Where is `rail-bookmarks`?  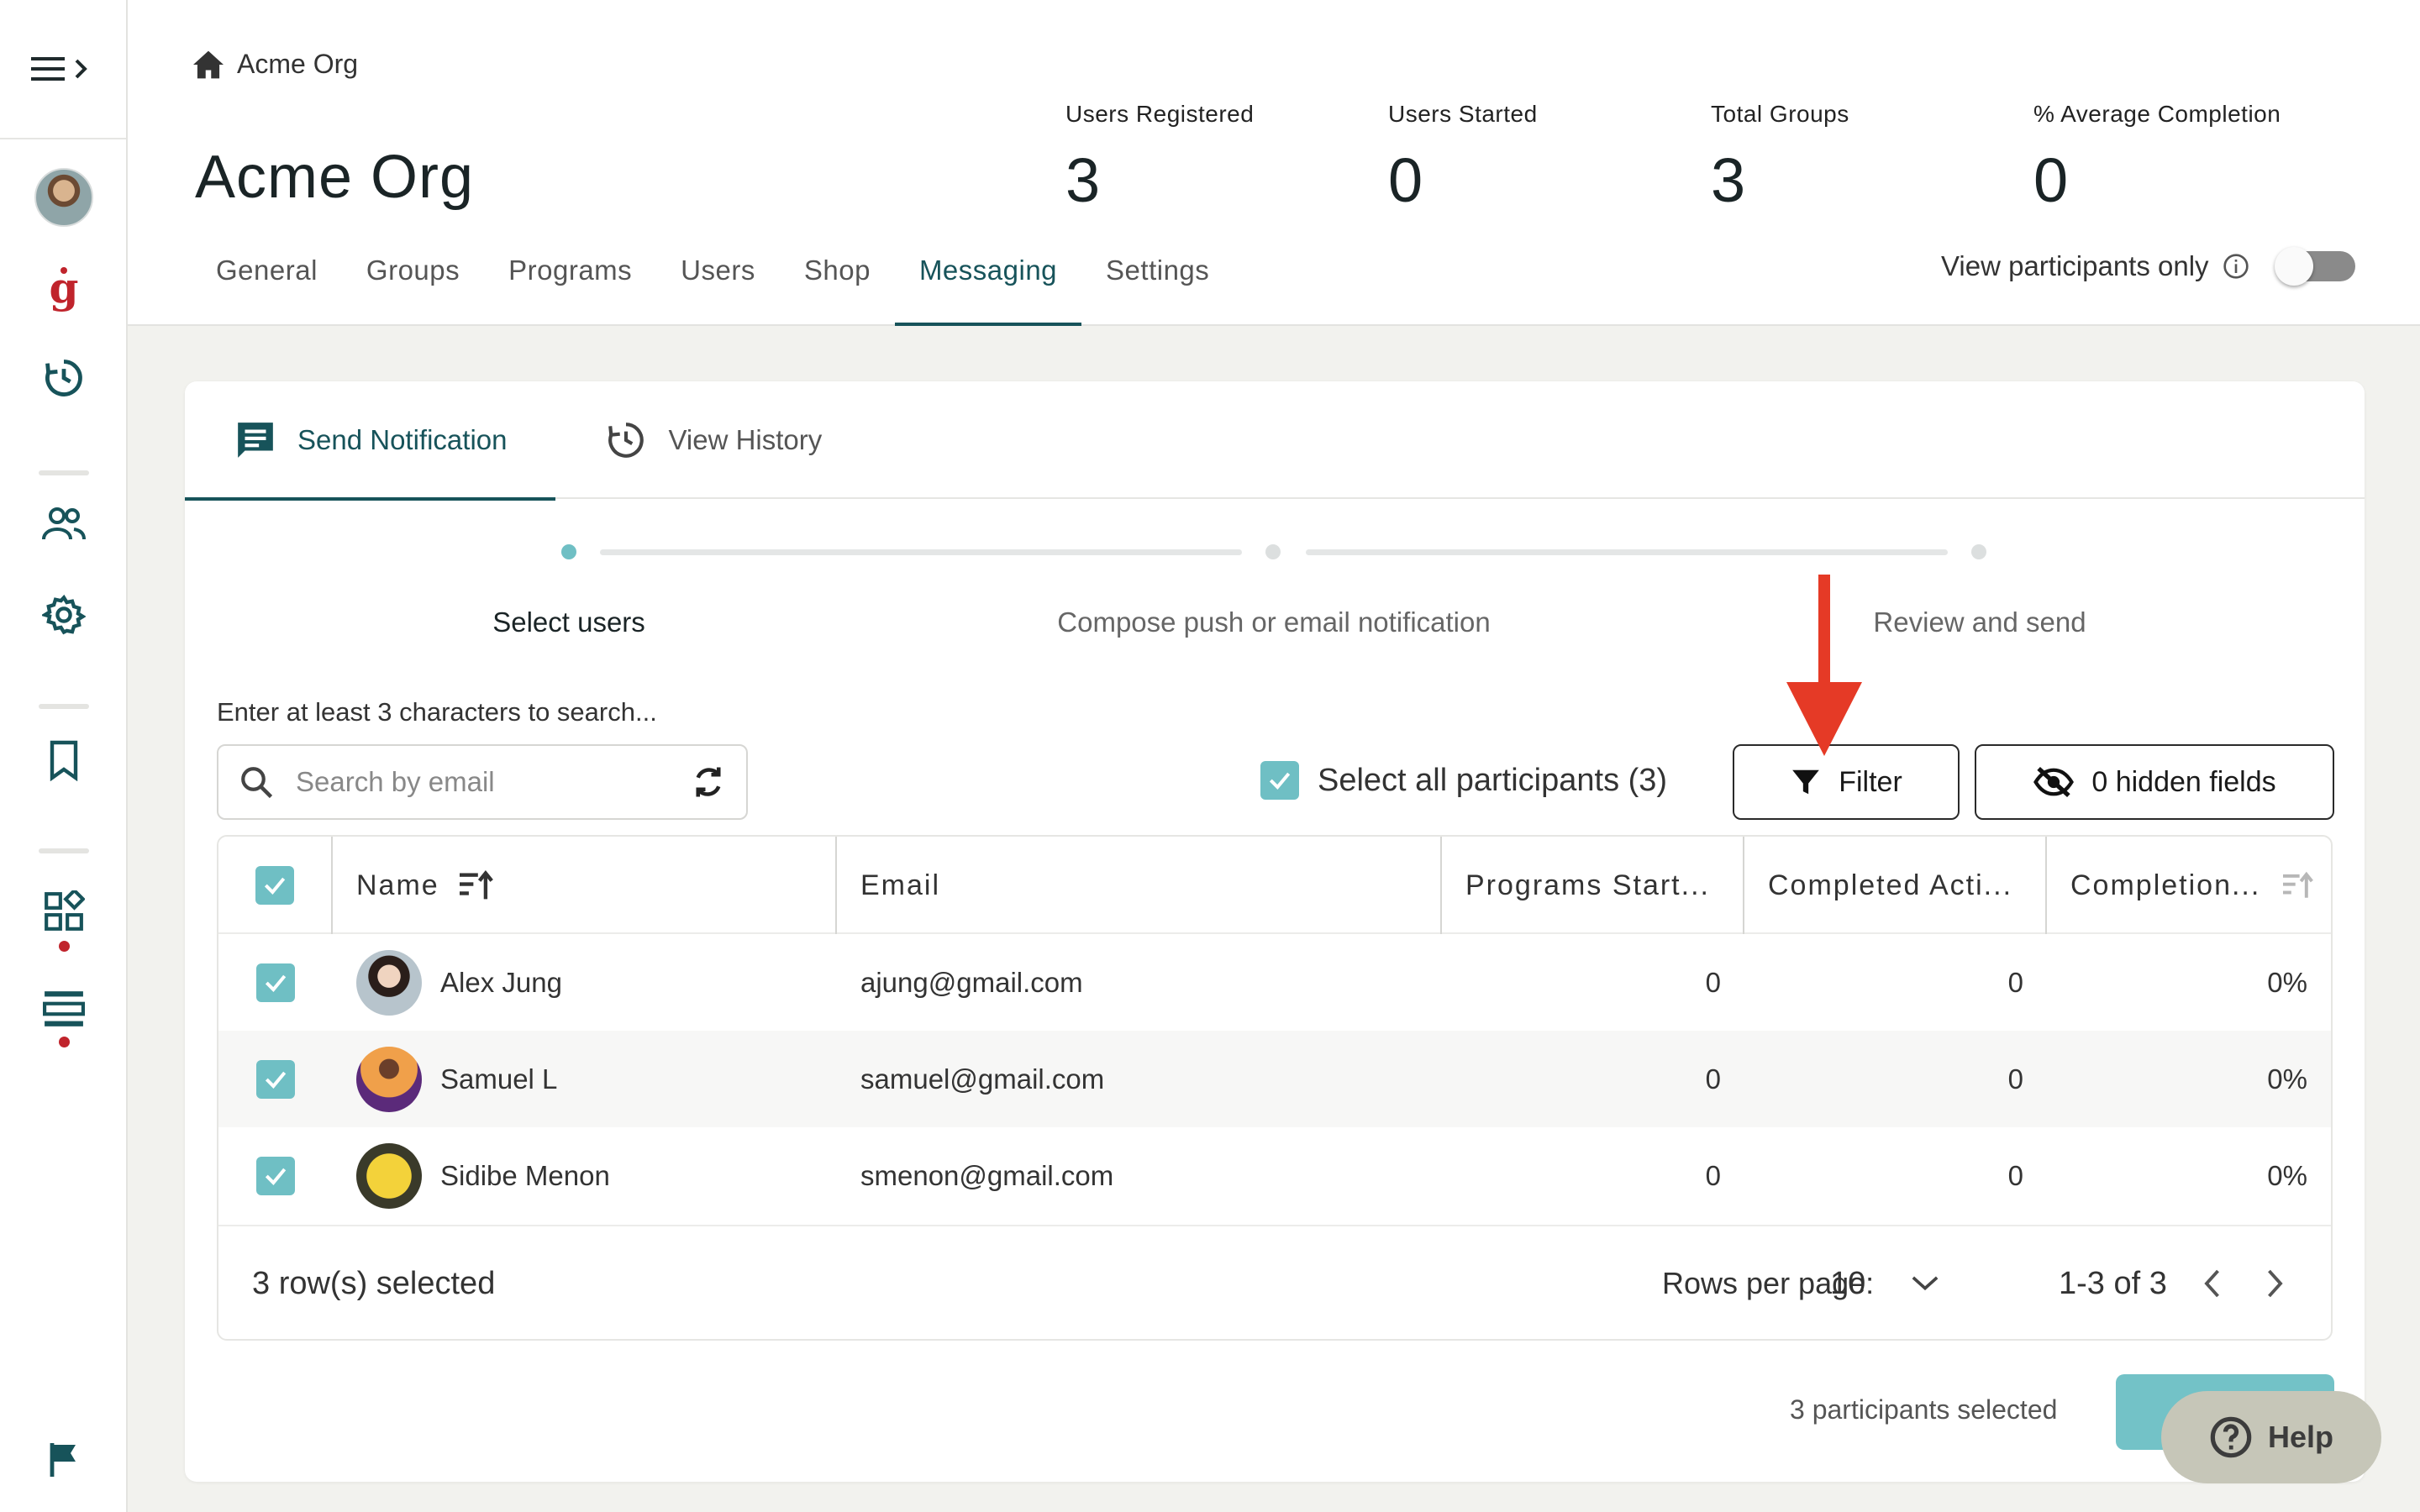 rail-bookmarks is located at coordinates (64, 760).